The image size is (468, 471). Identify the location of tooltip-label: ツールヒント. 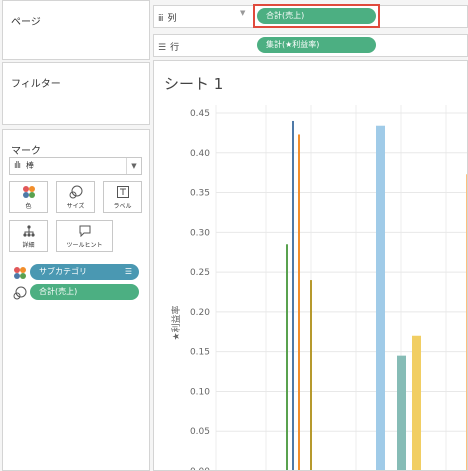
(84, 245).